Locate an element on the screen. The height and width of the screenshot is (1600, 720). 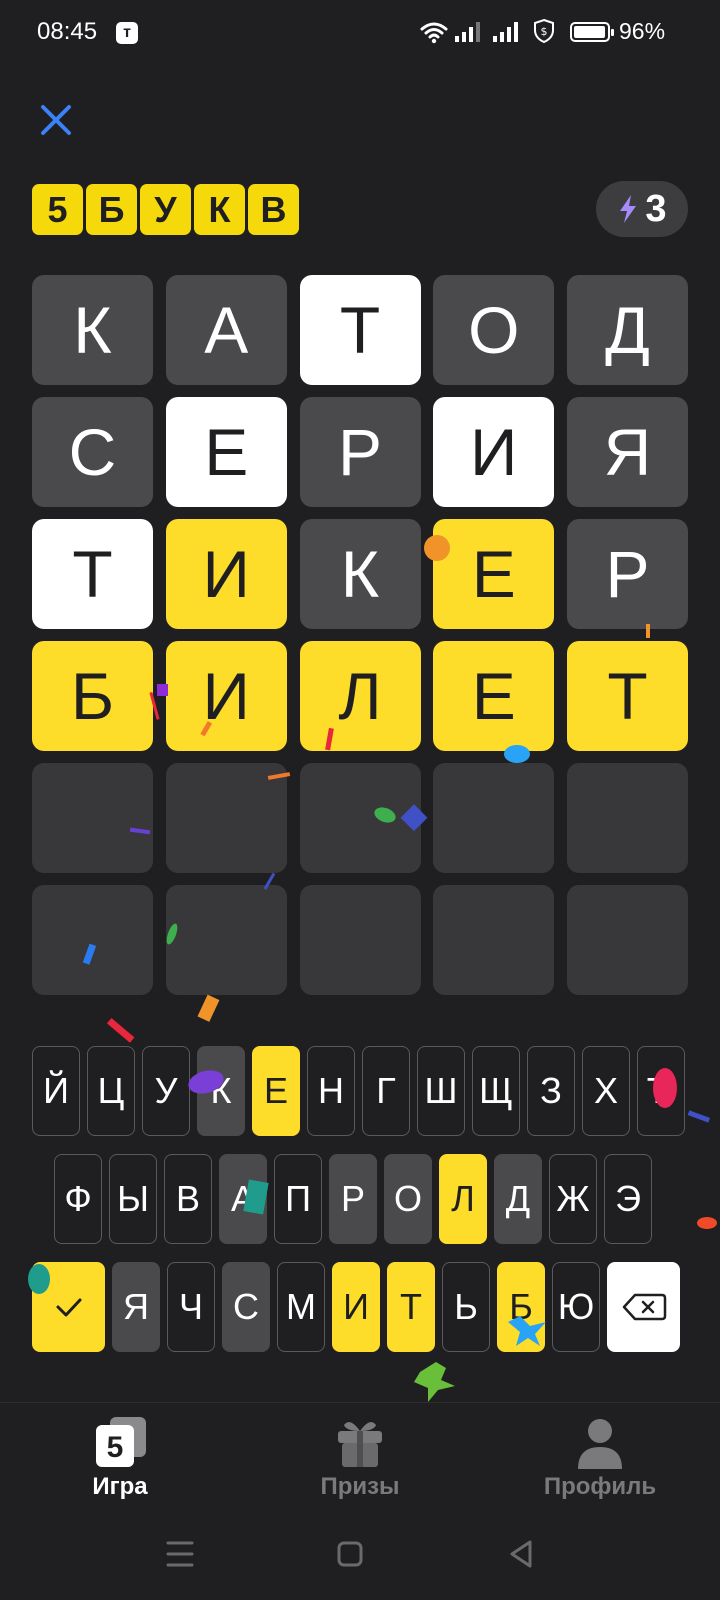
lightning-icon is located at coordinates (628, 209).